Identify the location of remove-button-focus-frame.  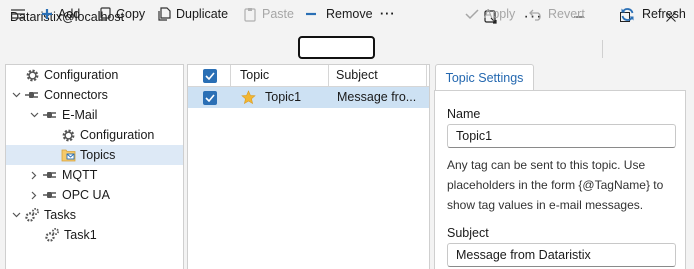
(336, 47).